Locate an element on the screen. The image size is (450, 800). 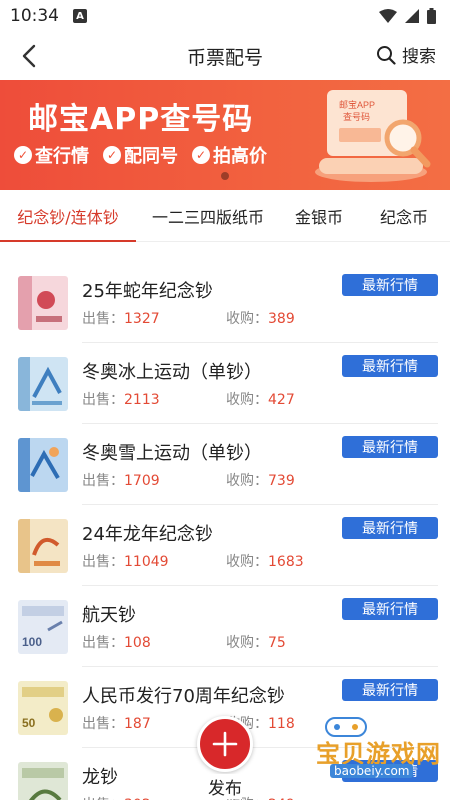
watermark: 宝贝游戏网 baobeiy.com is located at coordinates (371, 746).